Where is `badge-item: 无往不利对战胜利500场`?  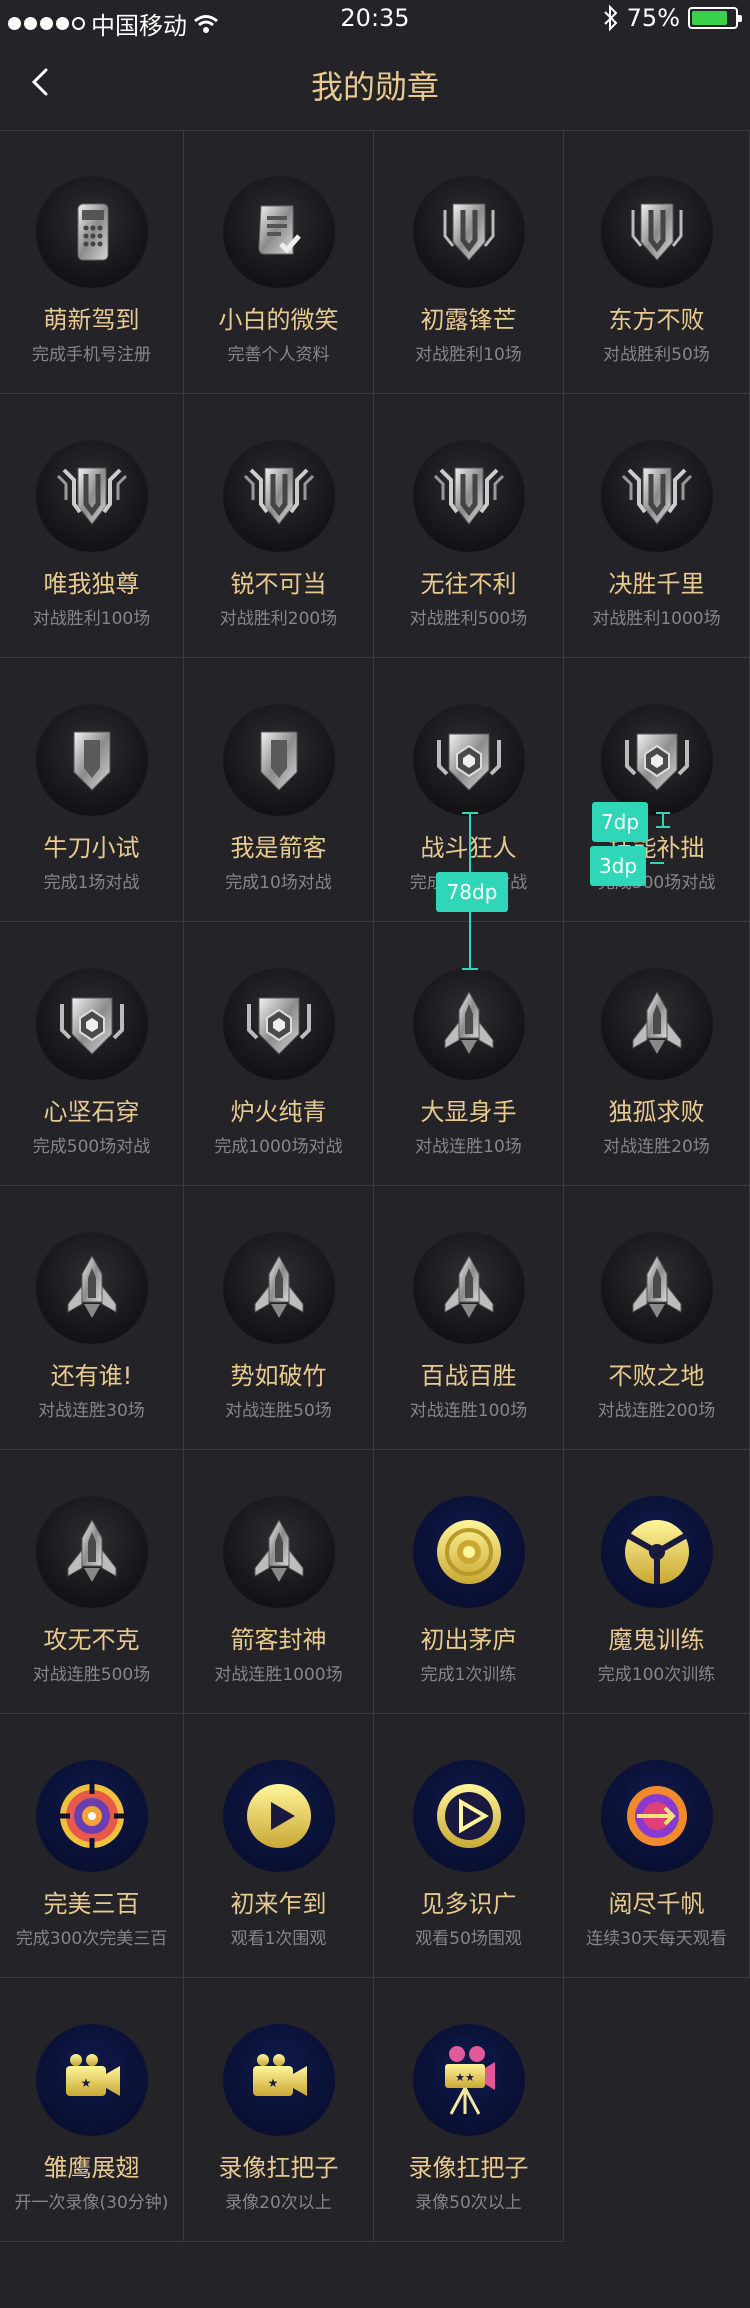
badge-item: 无往不利对战胜利500场 is located at coordinates (469, 526).